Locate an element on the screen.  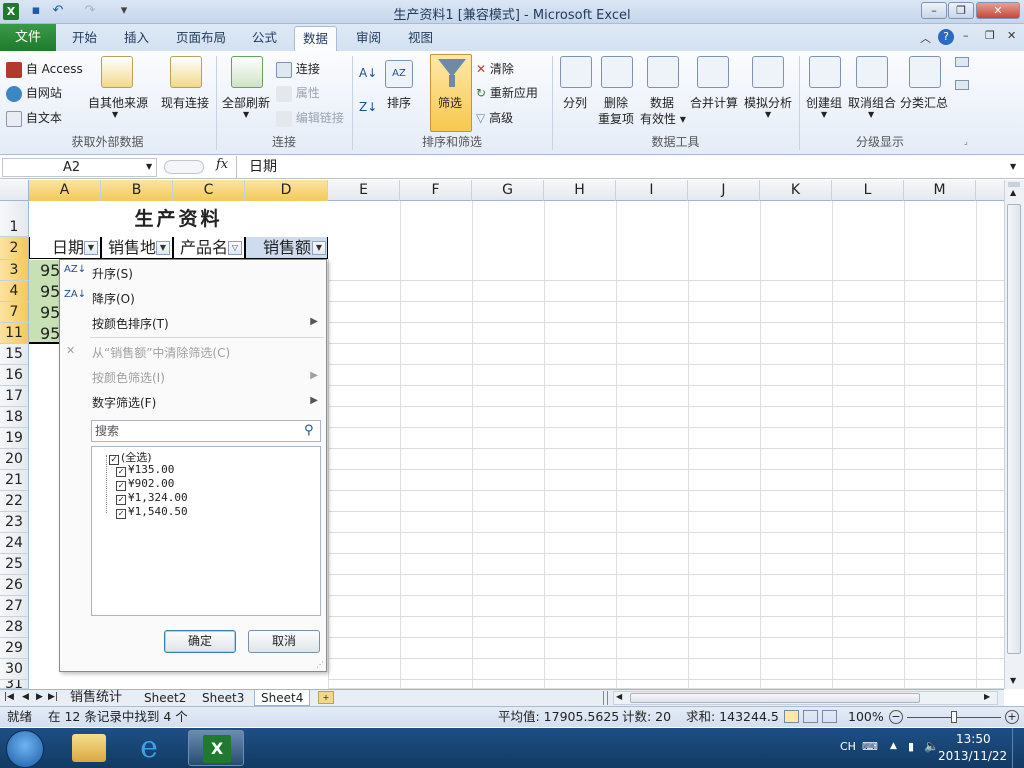
hscroll-thumb is located at coordinates (775, 698).